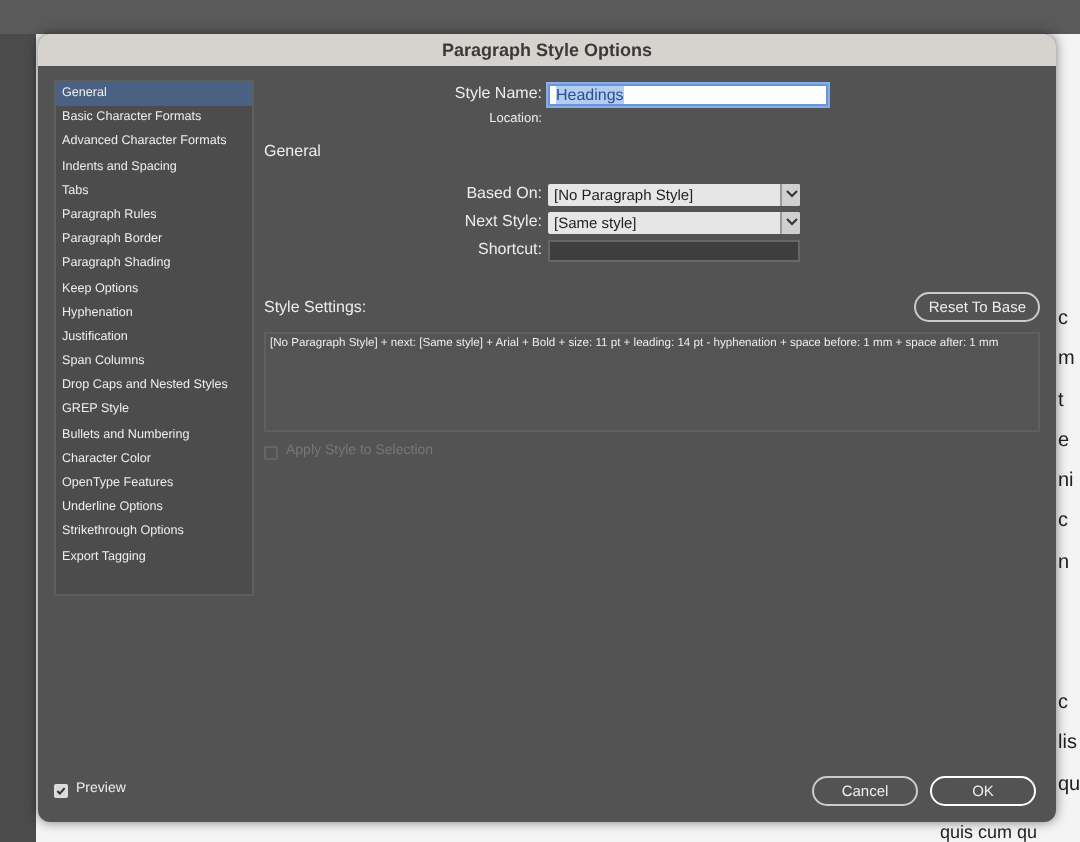 This screenshot has height=842, width=1080. What do you see at coordinates (509, 250) in the screenshot?
I see `field-label: Shortcut:` at bounding box center [509, 250].